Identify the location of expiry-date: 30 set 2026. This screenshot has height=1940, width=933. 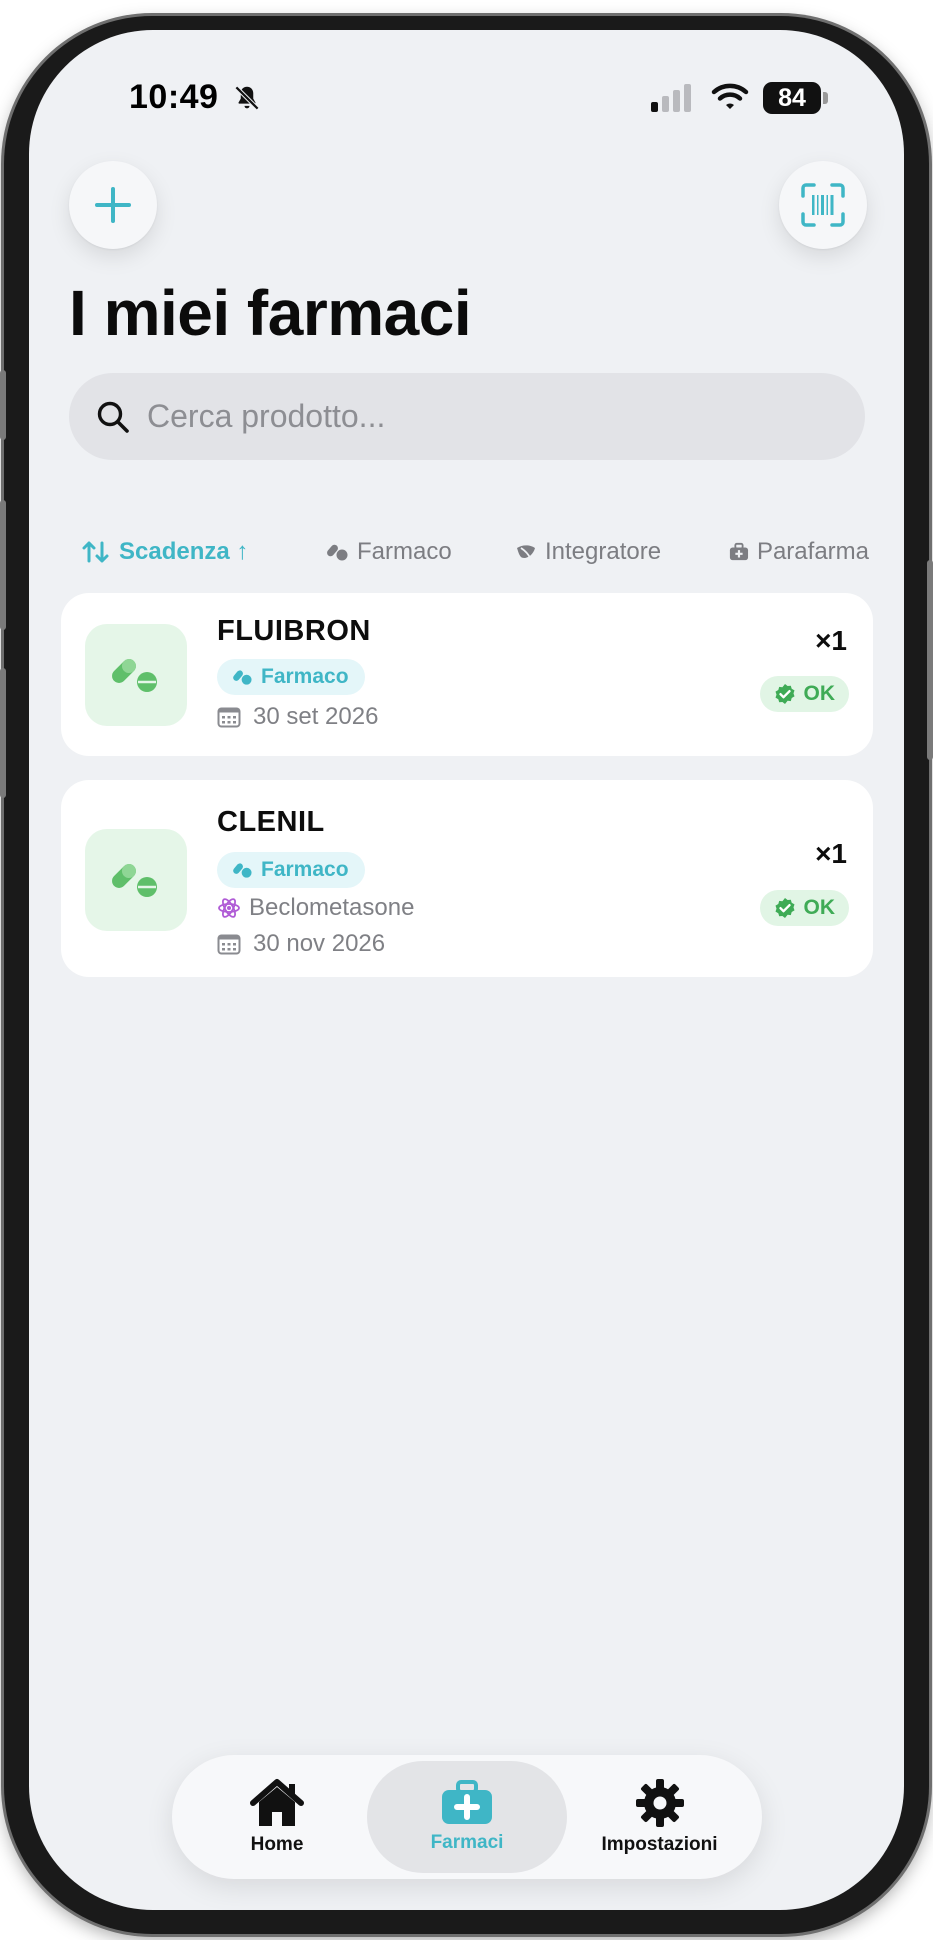
(297, 717).